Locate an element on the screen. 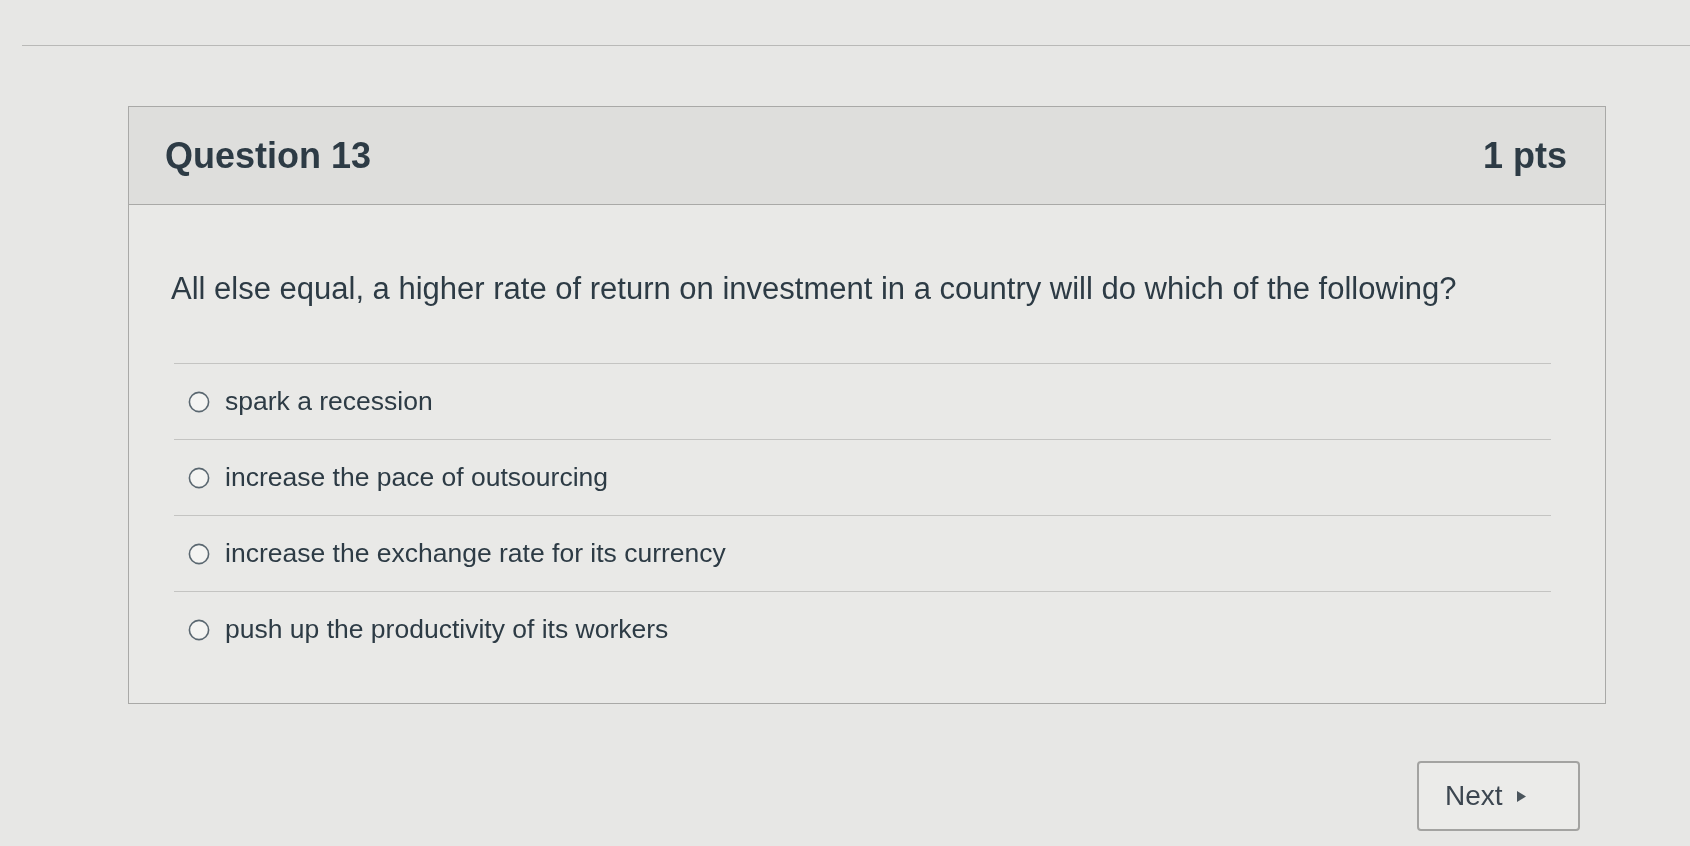  points-label: 1 pts is located at coordinates (1524, 155).